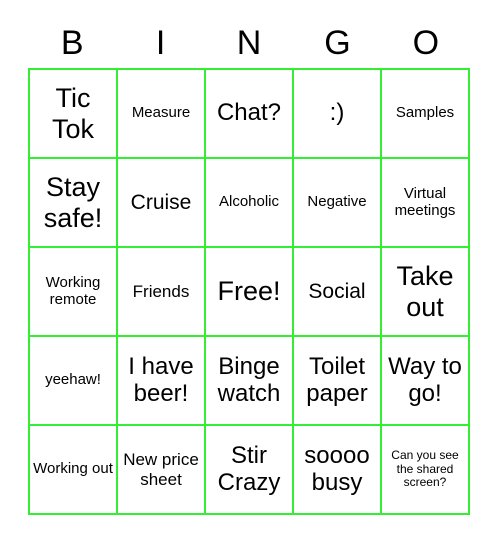 This screenshot has width=500, height=544. I want to click on bingo-cell-label: New price sheet, so click(161, 469).